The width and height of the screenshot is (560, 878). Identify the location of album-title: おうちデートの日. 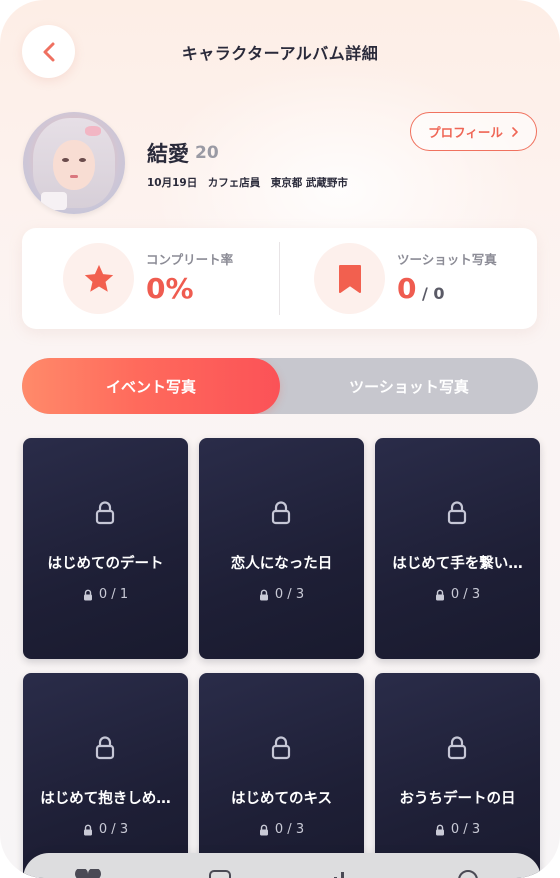
(457, 799).